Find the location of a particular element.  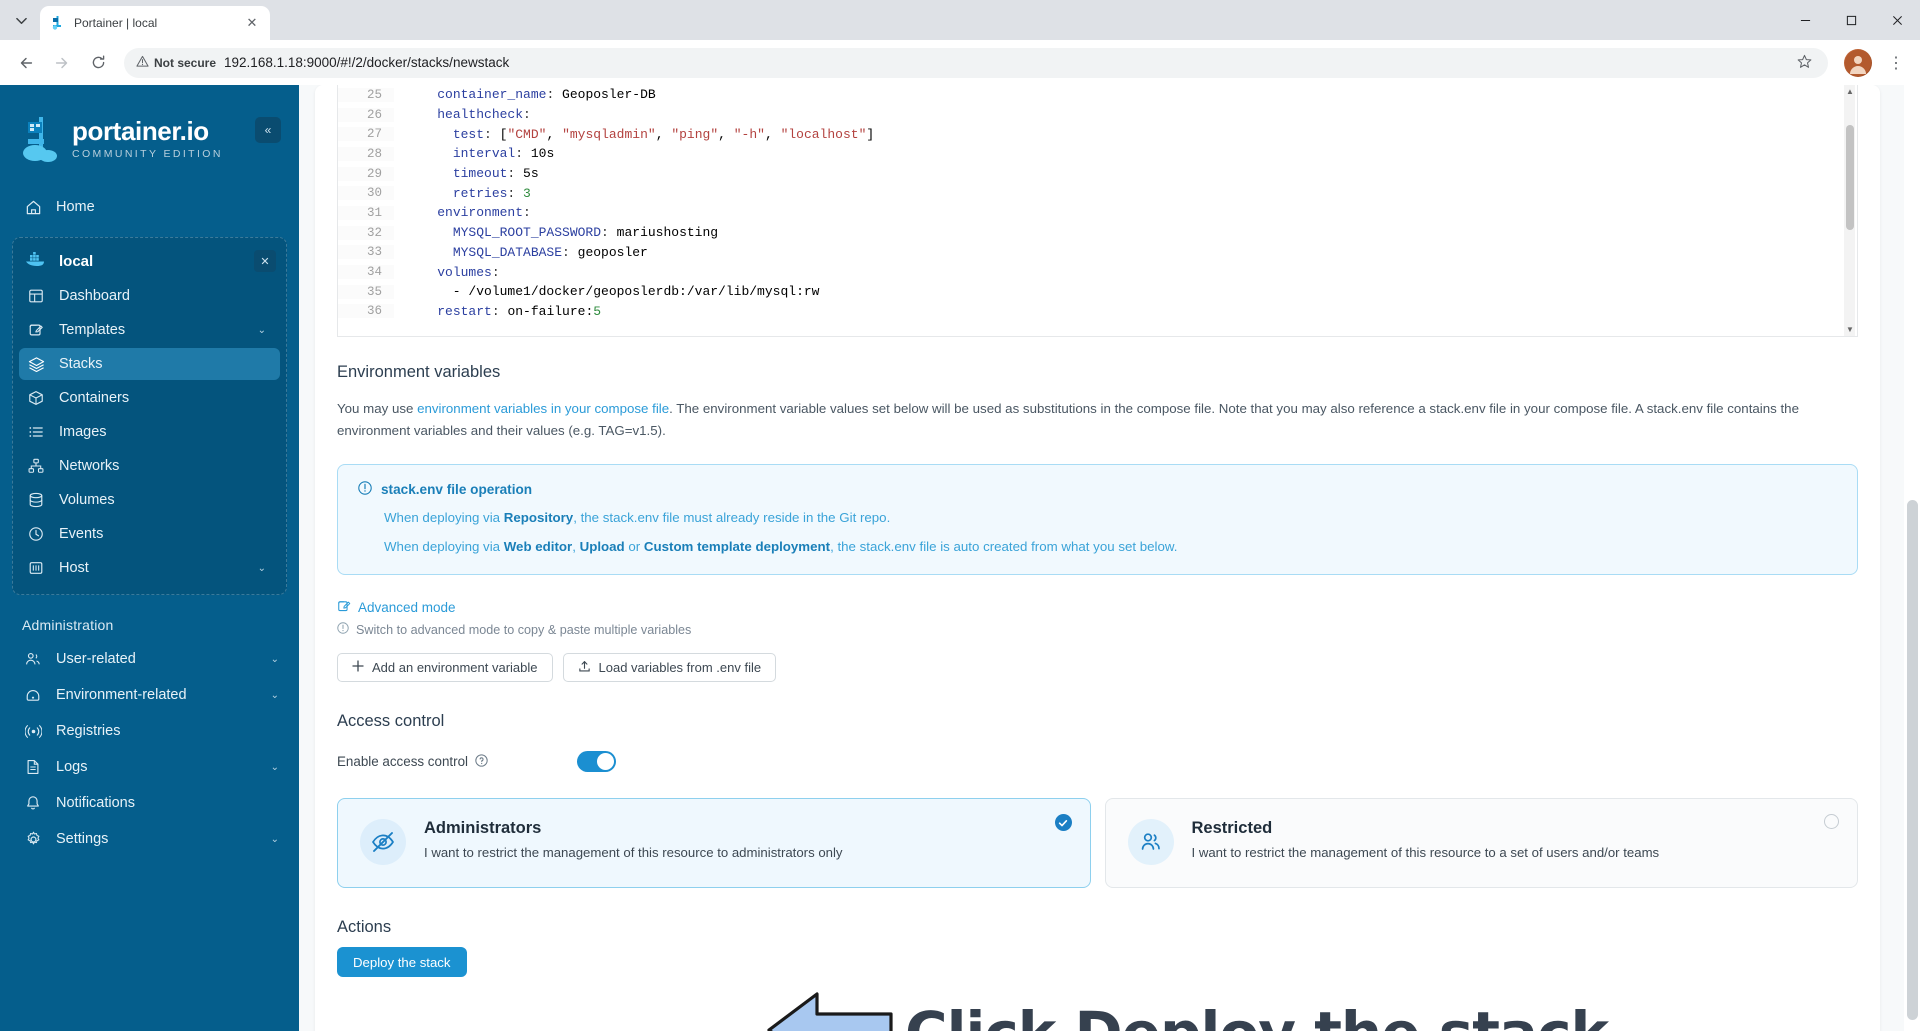

access-control-title: Access control is located at coordinates (391, 721).